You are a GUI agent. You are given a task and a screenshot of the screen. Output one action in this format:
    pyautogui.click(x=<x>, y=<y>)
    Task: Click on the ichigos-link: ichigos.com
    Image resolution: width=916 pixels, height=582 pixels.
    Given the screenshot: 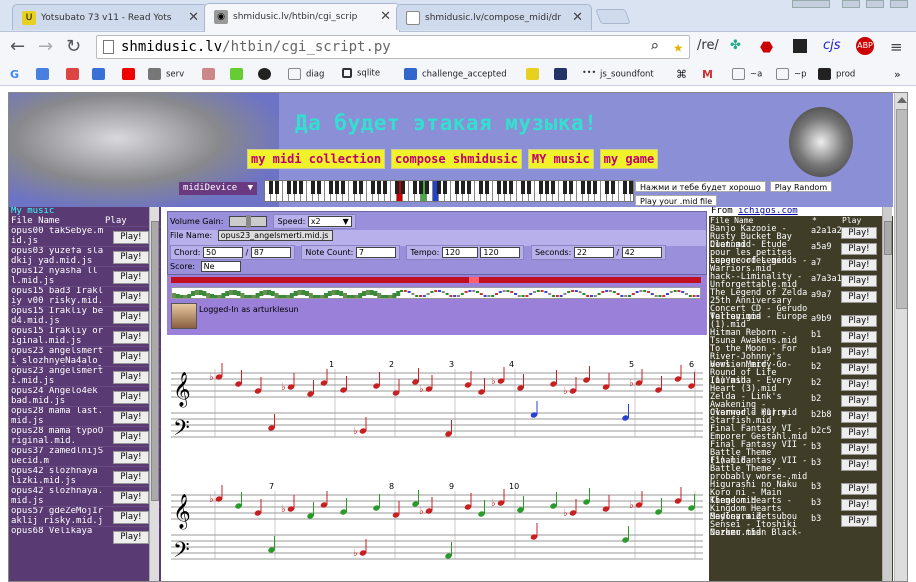 What is the action you would take?
    pyautogui.click(x=768, y=211)
    